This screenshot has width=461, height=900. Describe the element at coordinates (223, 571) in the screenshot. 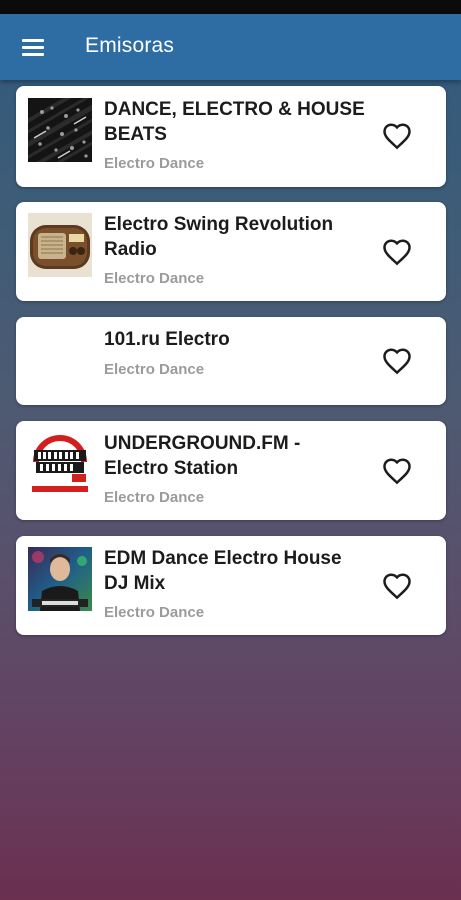

I see `station-name: EDM Dance Electro House DJ Mix` at that location.